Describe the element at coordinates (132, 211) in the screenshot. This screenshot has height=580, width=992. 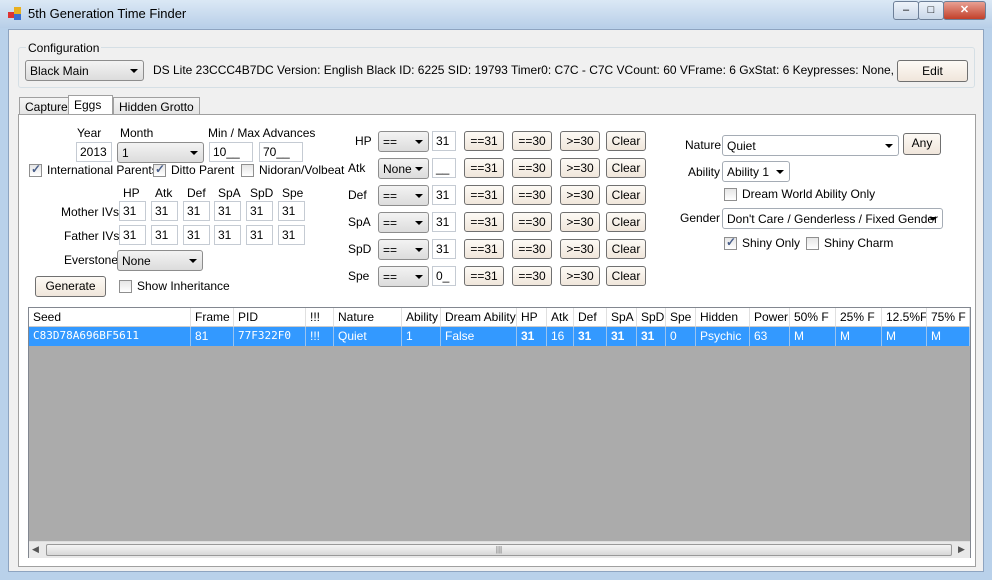
I see `mother-iv-hp: 31` at that location.